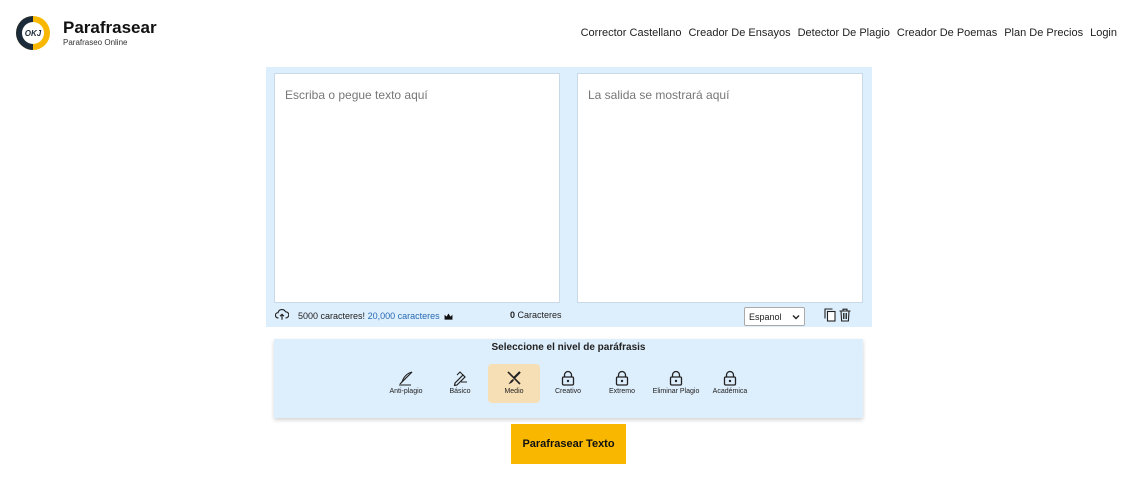 This screenshot has width=1141, height=479. What do you see at coordinates (404, 316) in the screenshot?
I see `premium-char-limit-link: 20,000 caracteres` at bounding box center [404, 316].